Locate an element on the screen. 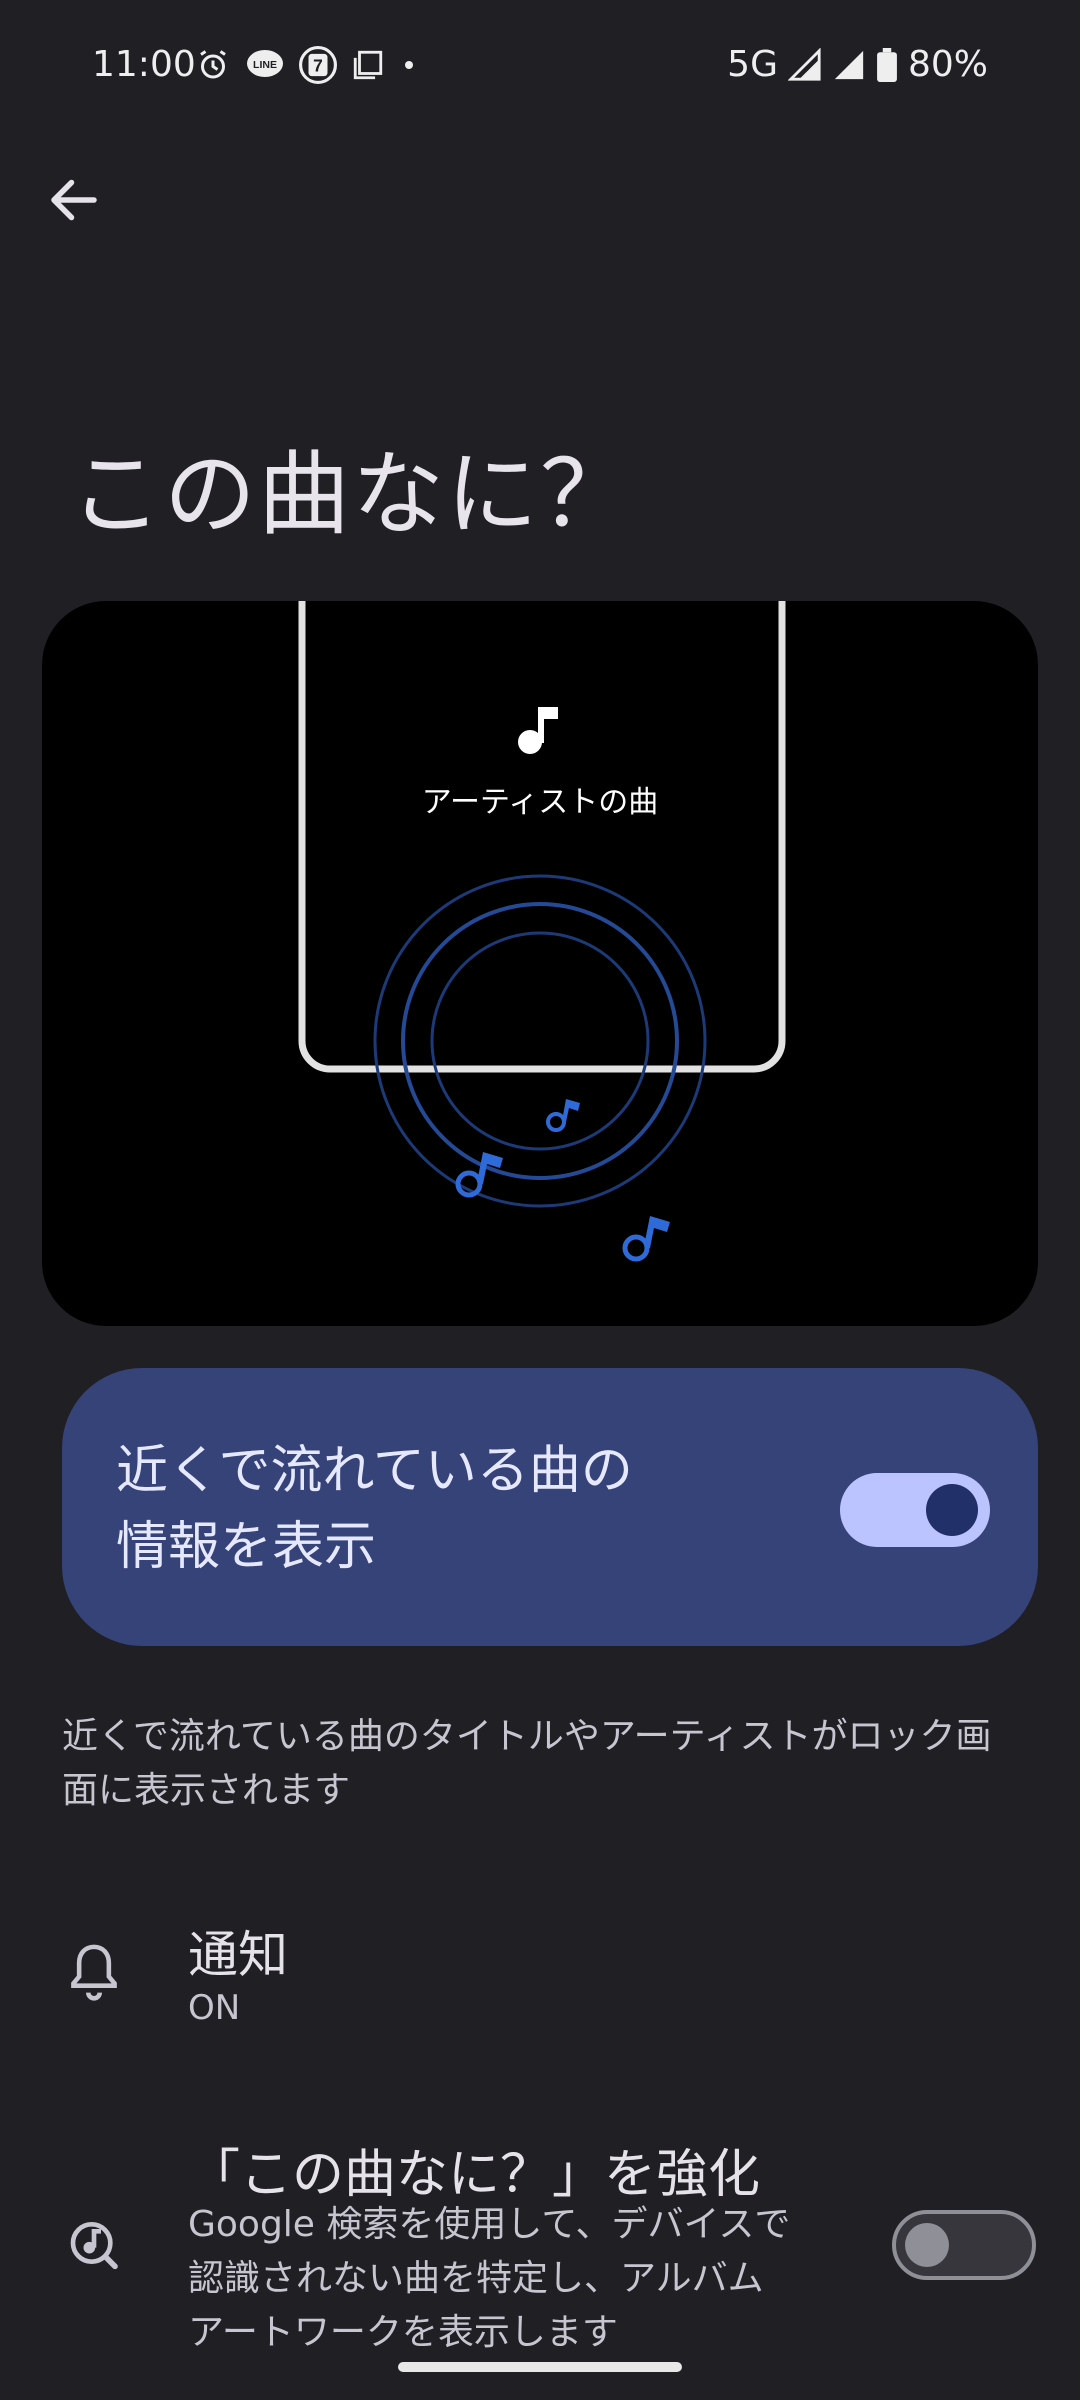 The height and width of the screenshot is (2400, 1080). svg-text: LINE is located at coordinates (265, 65).